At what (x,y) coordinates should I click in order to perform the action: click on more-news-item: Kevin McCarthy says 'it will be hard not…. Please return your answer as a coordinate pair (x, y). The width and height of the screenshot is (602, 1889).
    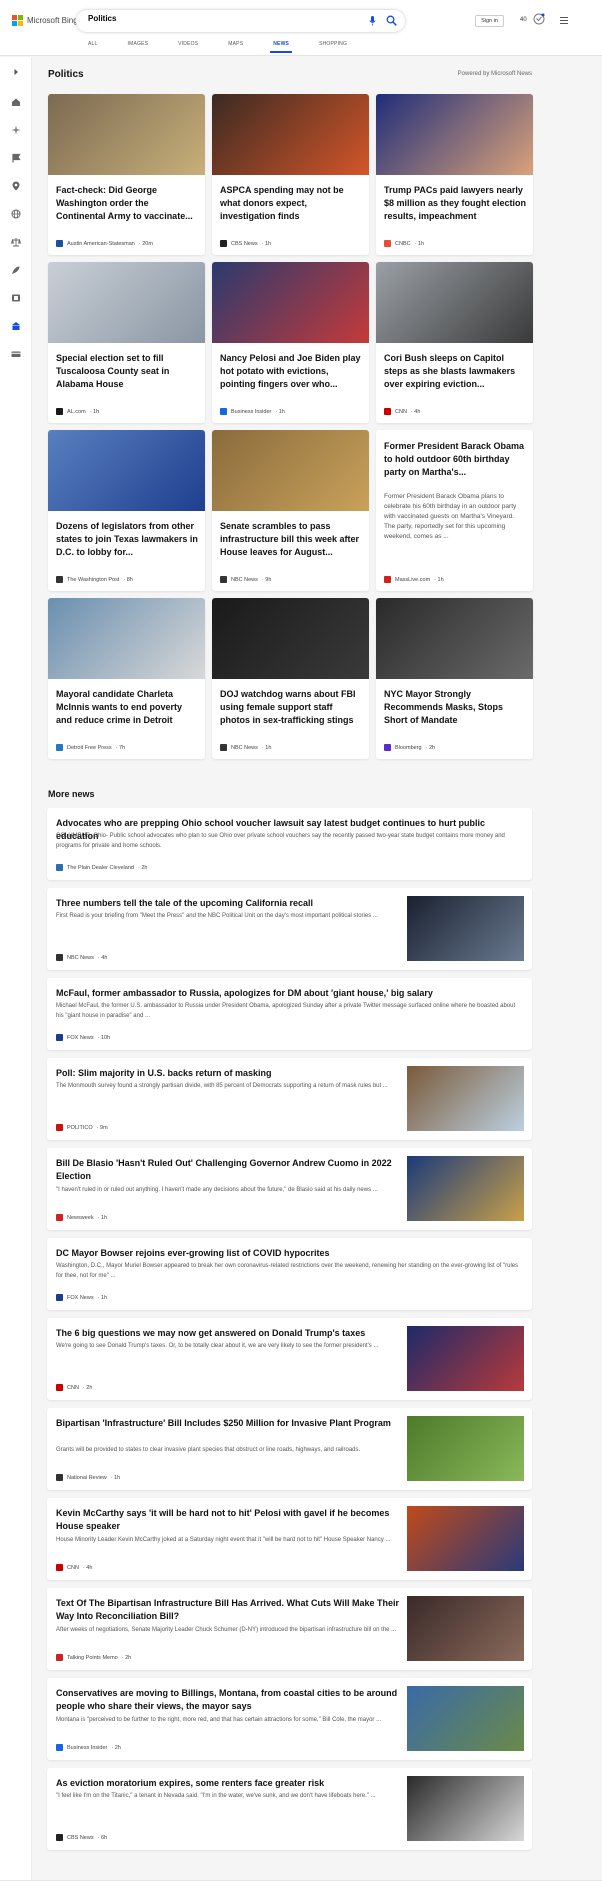
    Looking at the image, I should click on (289, 1539).